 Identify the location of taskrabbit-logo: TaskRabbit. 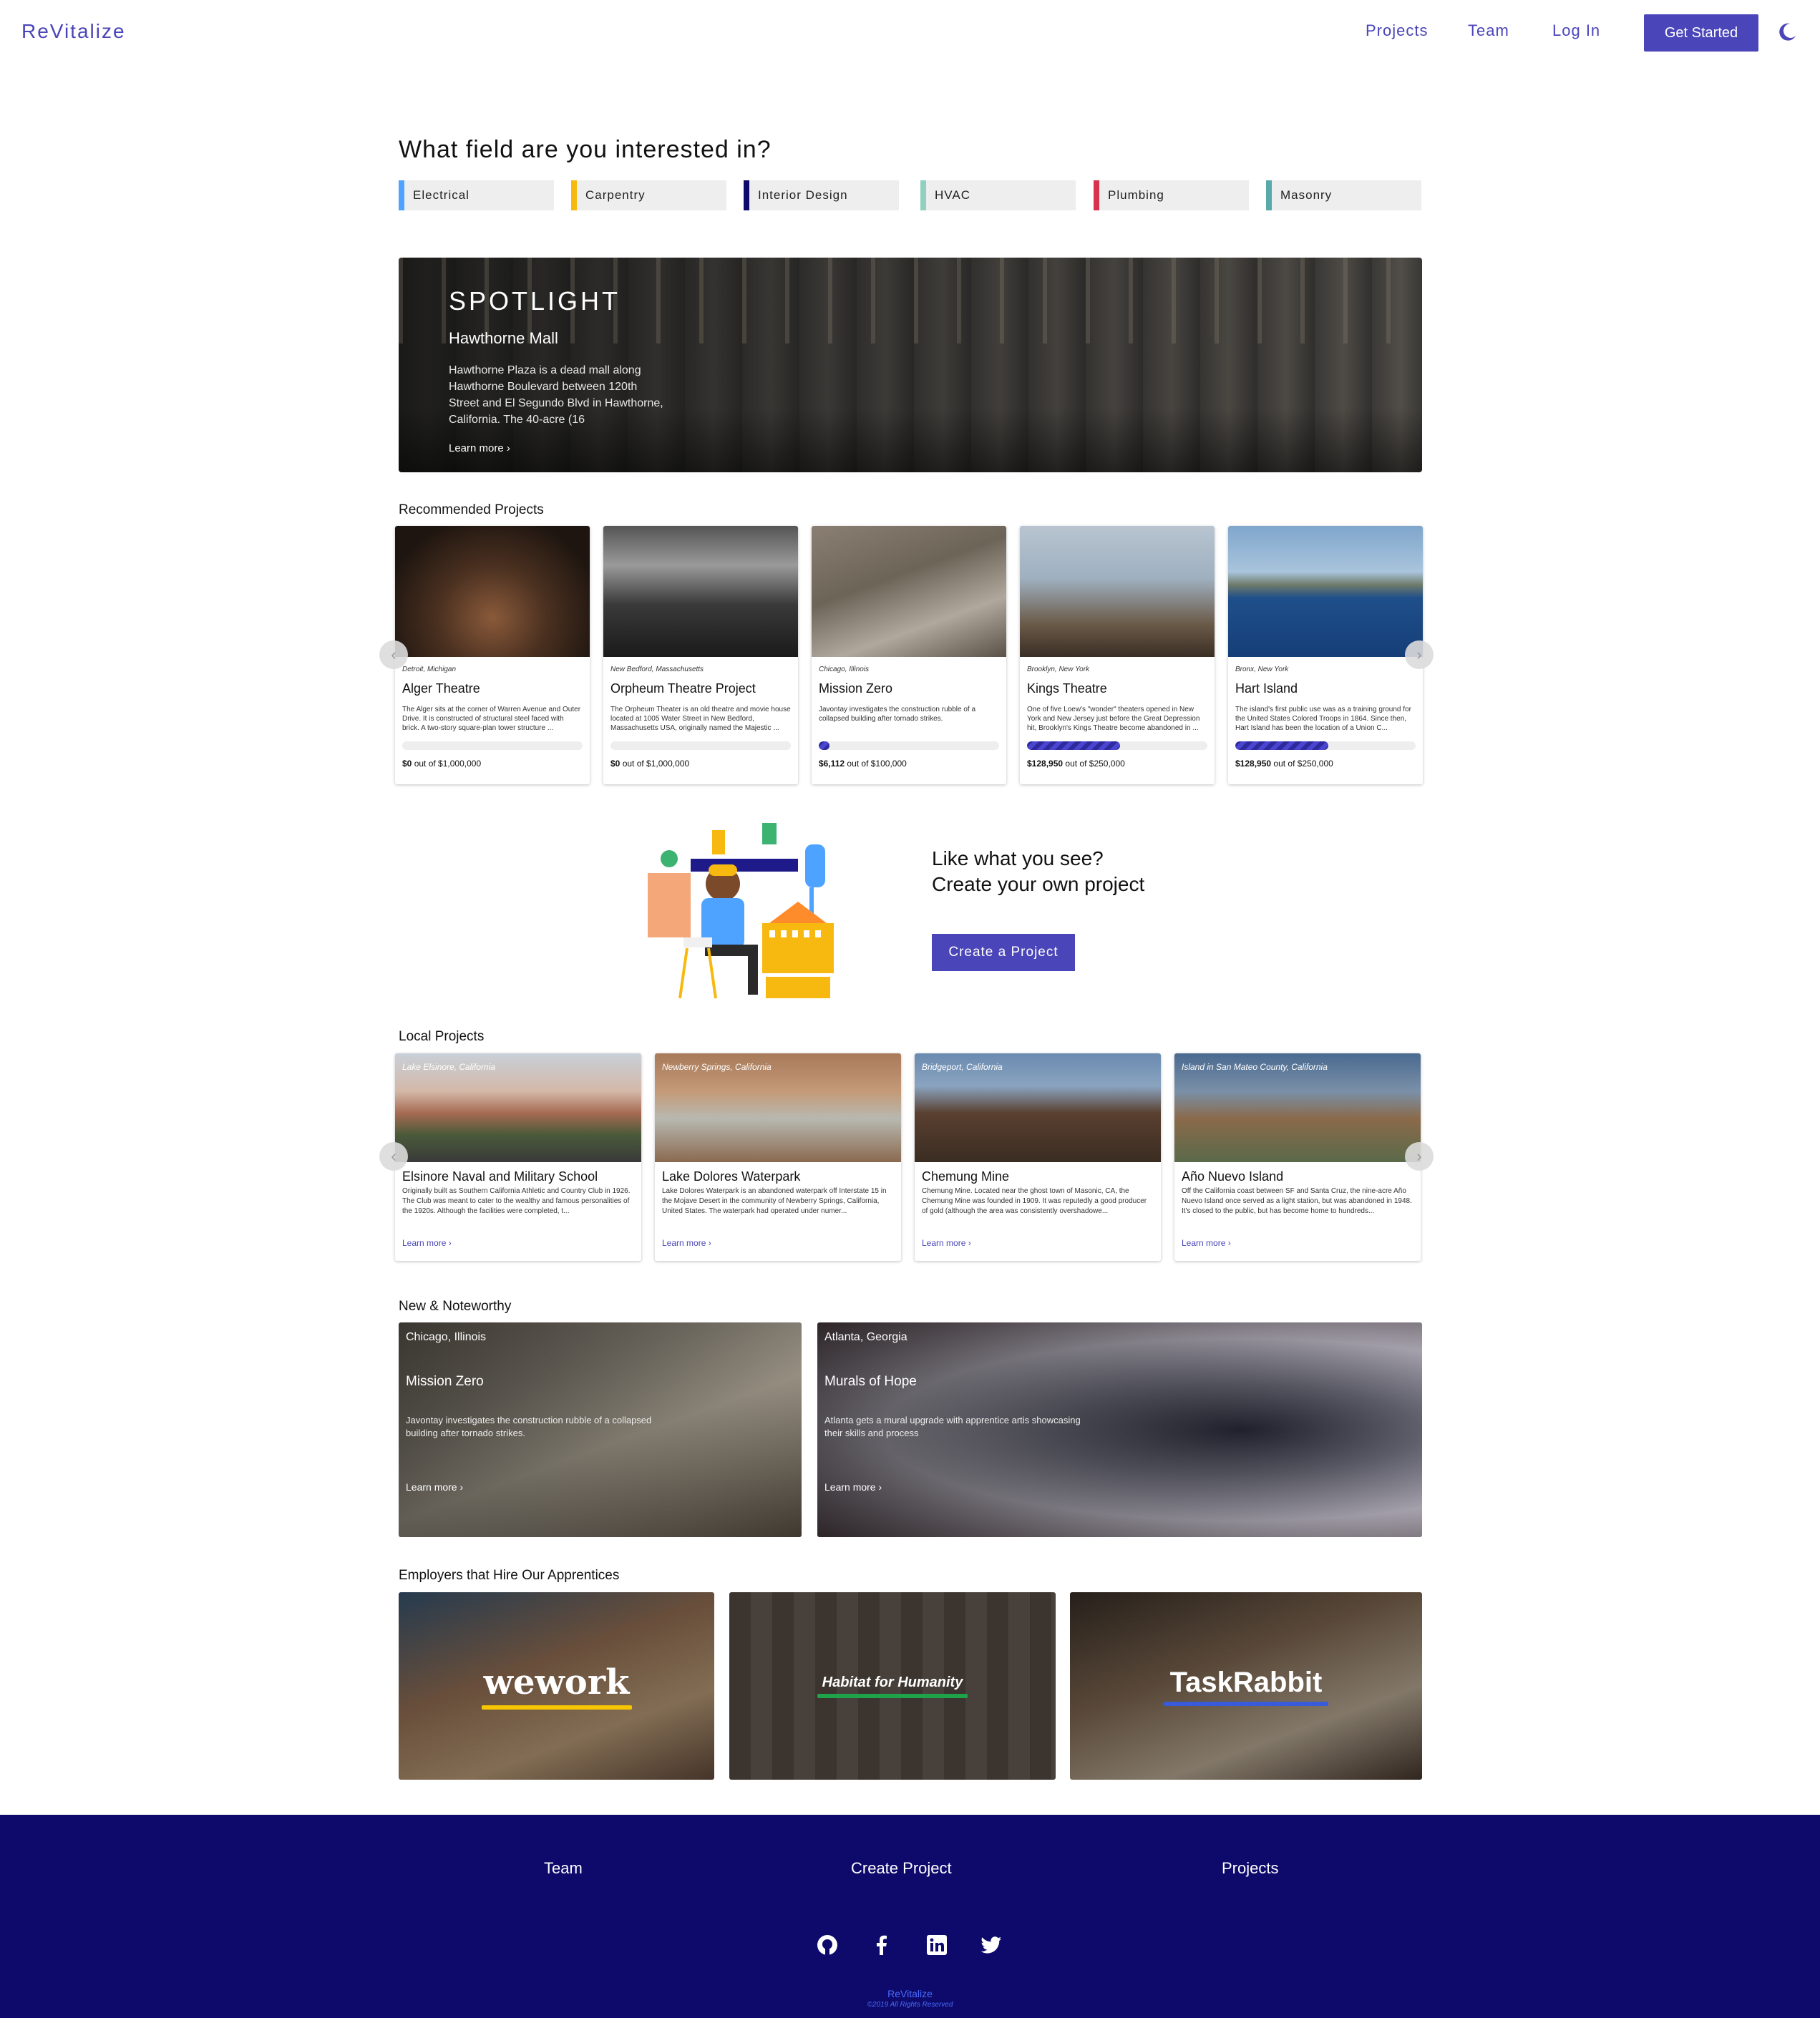
(1246, 1686).